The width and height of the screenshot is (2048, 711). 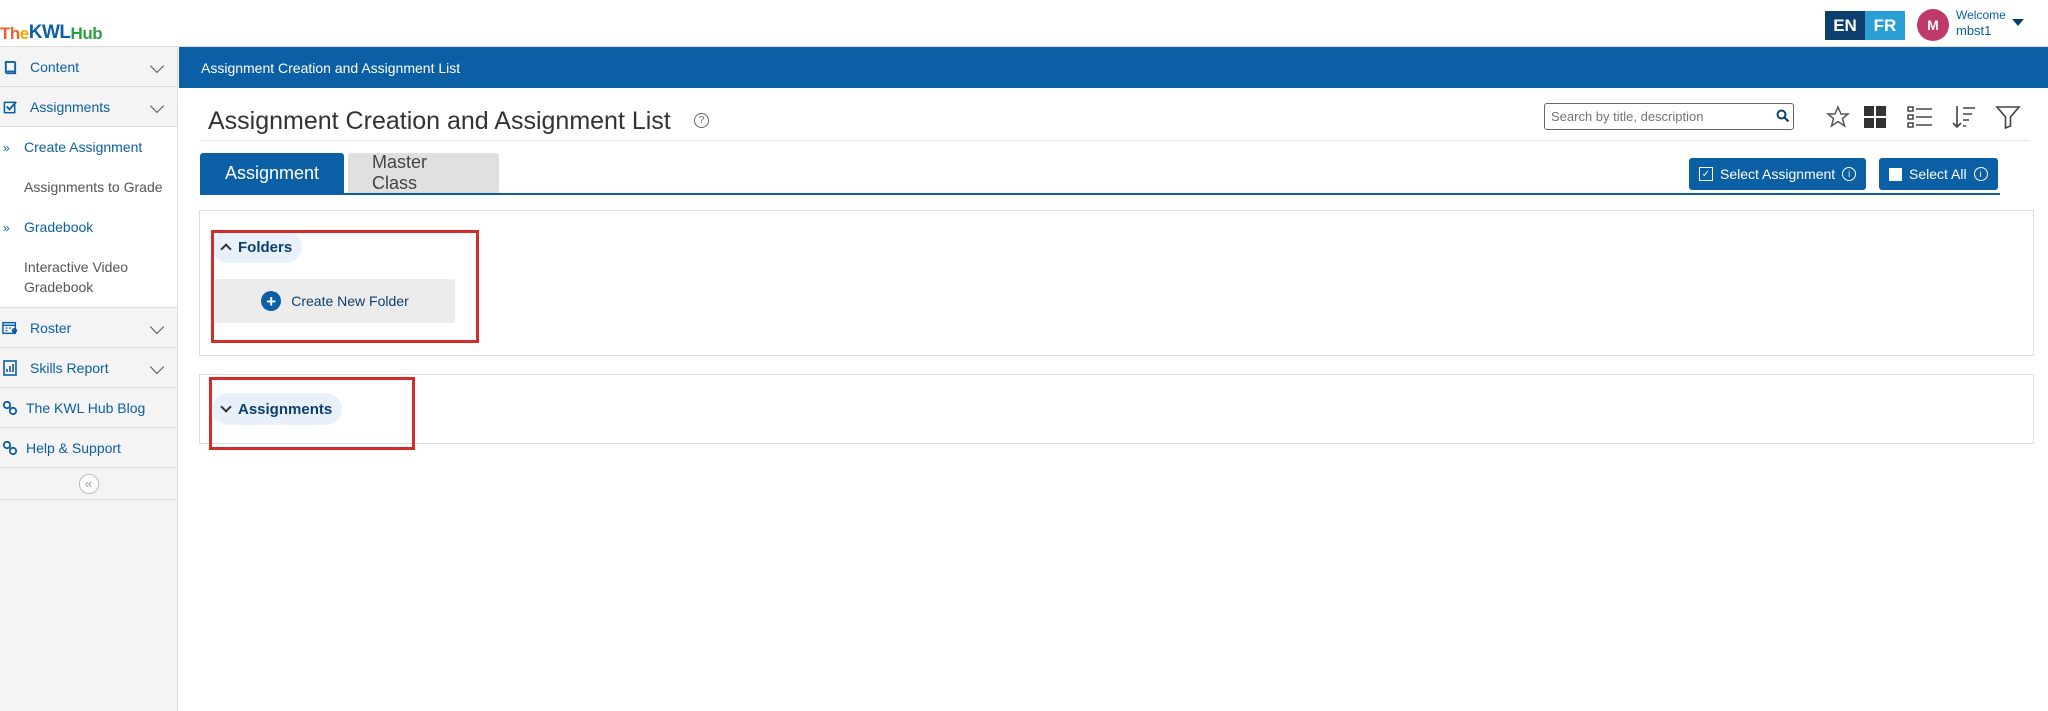 I want to click on sidebar-item-roster: Roster, so click(x=88, y=328).